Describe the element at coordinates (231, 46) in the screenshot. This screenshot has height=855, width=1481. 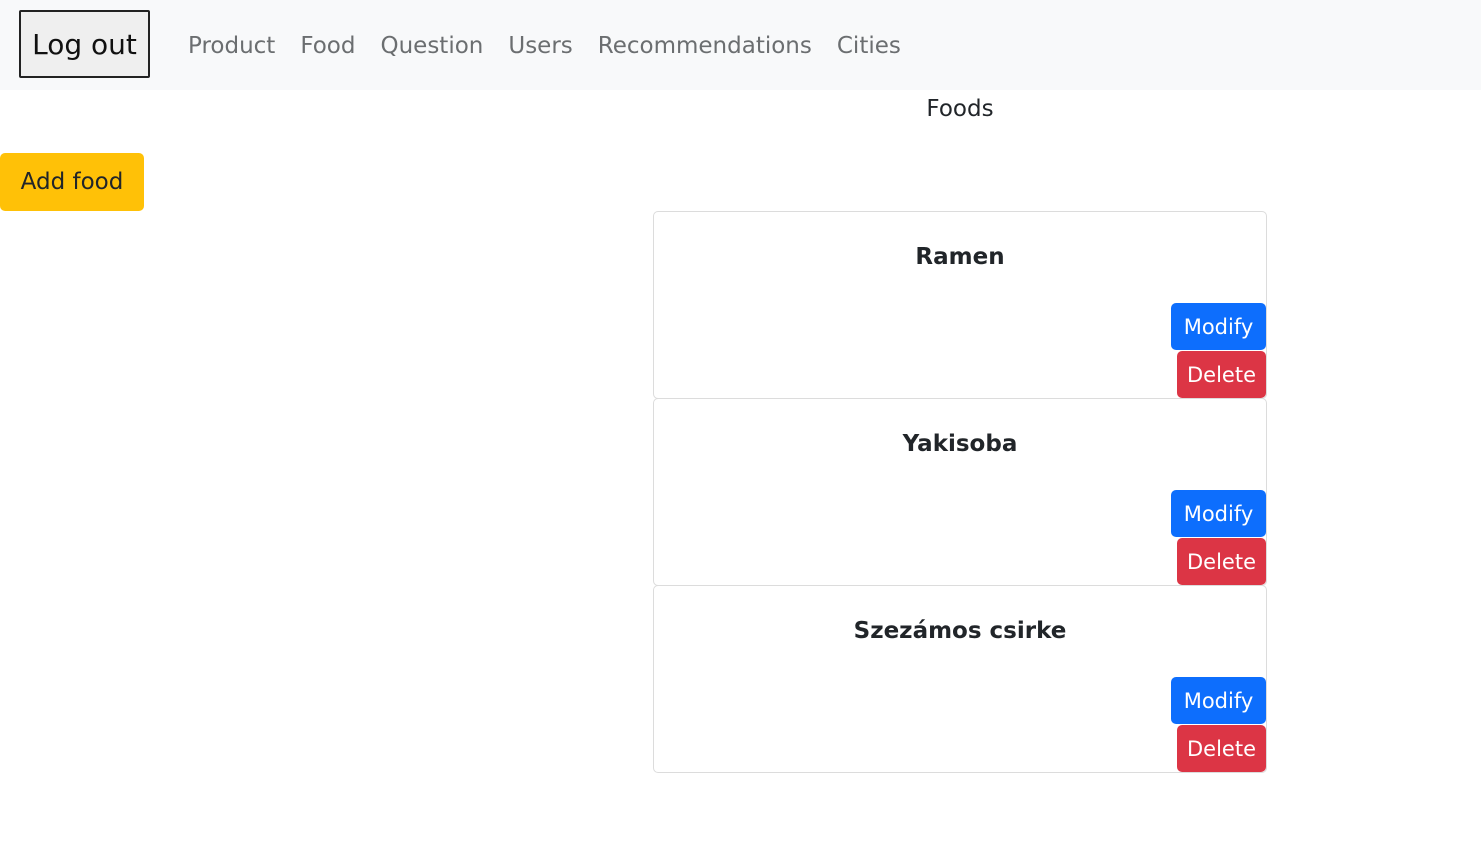
I see `nav-link-product: Product` at that location.